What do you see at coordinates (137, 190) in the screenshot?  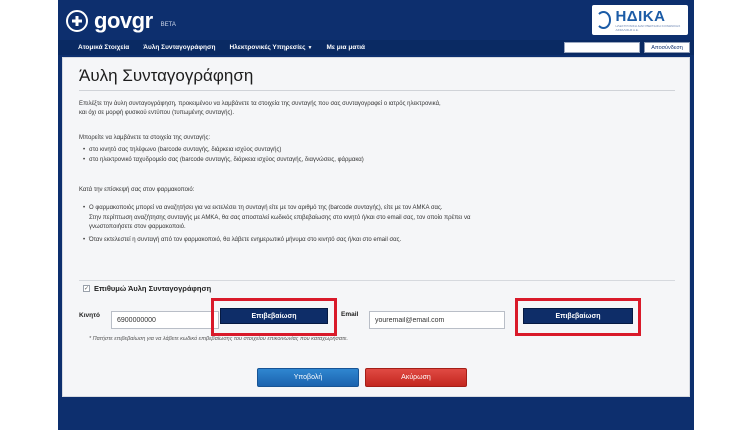 I see `pharmacy-heading: Κατά την επίσκεψή σας στον φαρμακοποιό:` at bounding box center [137, 190].